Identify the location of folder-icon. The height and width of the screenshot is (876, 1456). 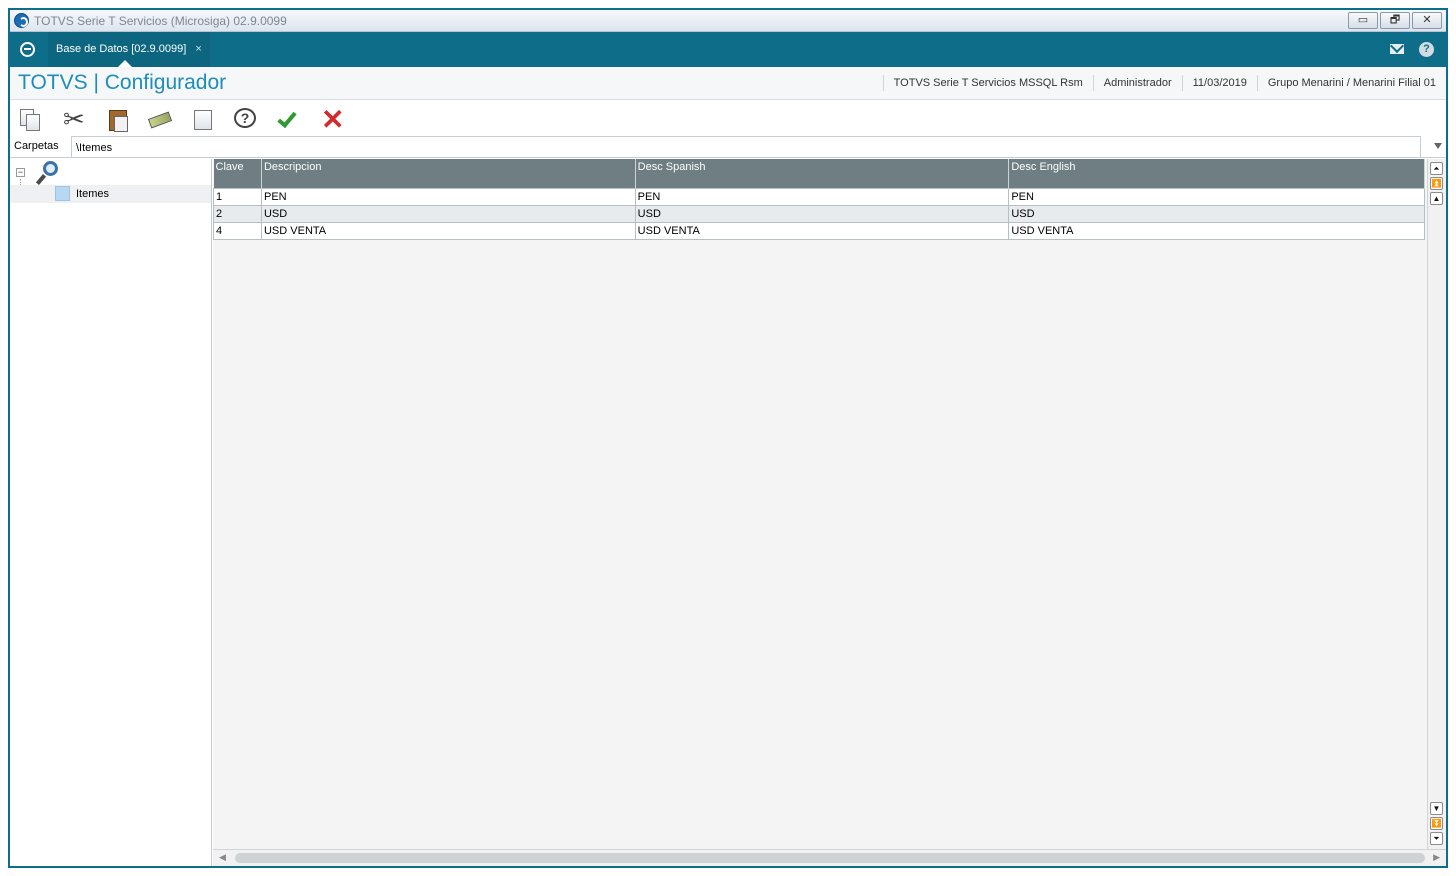
(62, 193).